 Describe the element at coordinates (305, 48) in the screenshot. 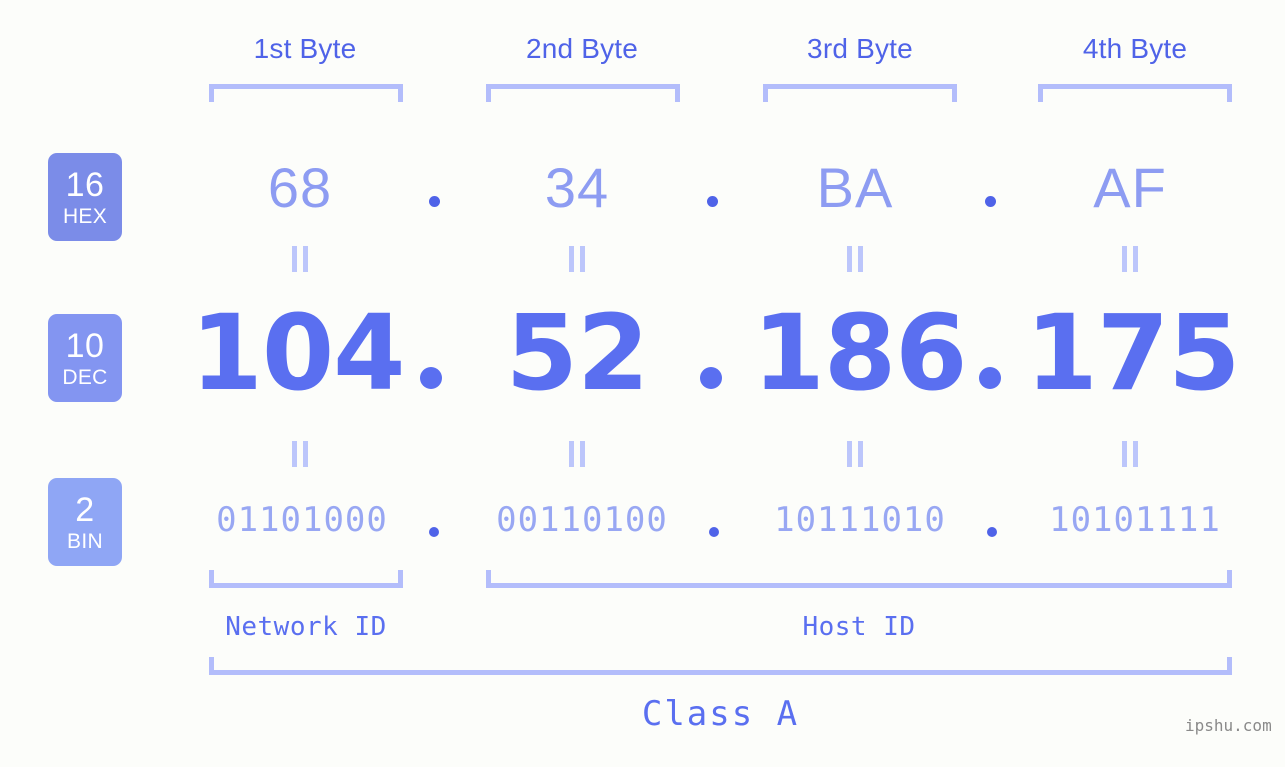

I see `byte-label-1: 1st Byte` at that location.